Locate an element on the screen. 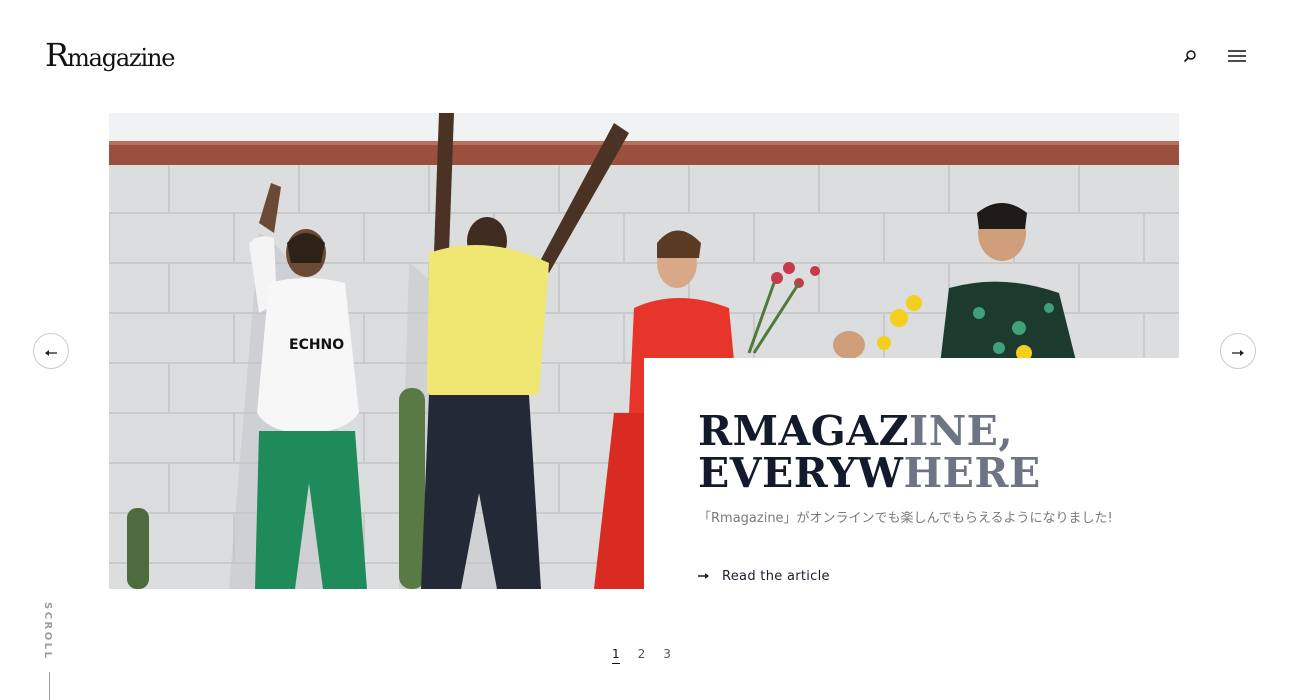 The width and height of the screenshot is (1290, 700). scroll-indicator-line is located at coordinates (49, 686).